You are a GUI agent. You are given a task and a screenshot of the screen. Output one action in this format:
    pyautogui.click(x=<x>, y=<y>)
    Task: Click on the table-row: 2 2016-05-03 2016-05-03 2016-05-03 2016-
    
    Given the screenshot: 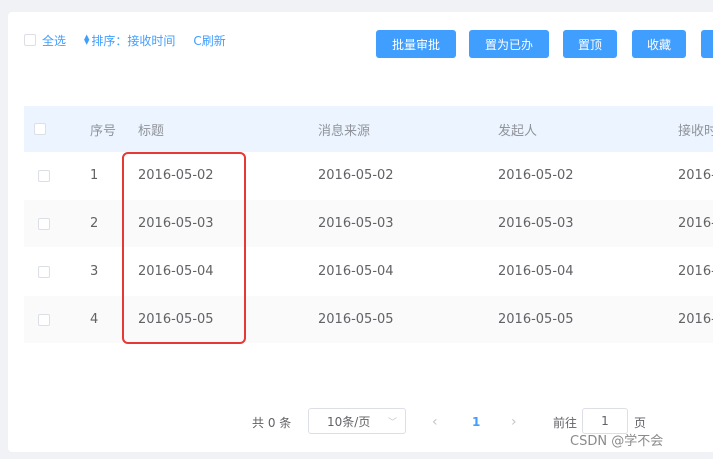 What is the action you would take?
    pyautogui.click(x=368, y=224)
    